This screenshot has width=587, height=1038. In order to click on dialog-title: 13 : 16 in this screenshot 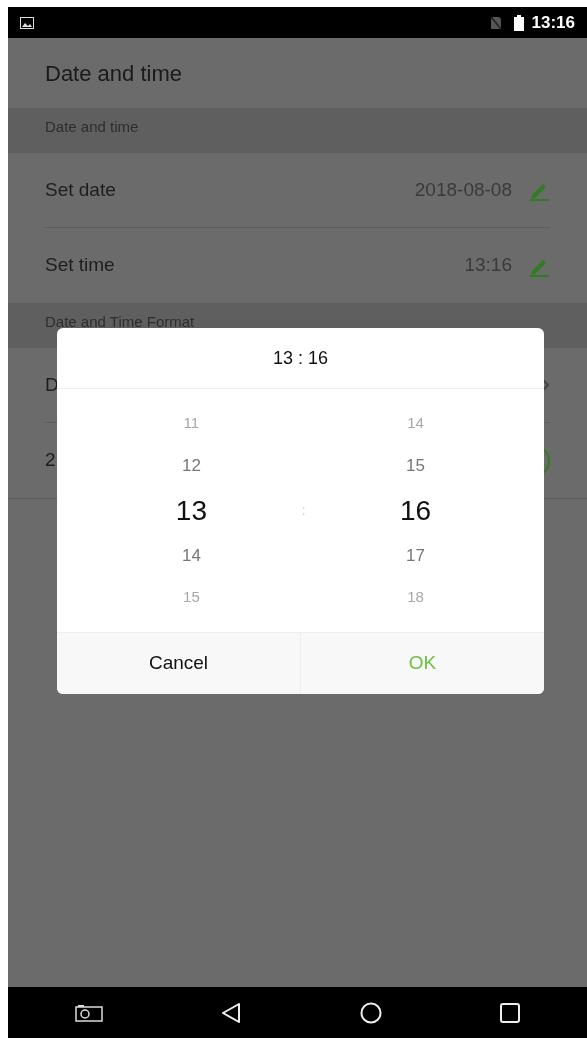, I will do `click(300, 358)`.